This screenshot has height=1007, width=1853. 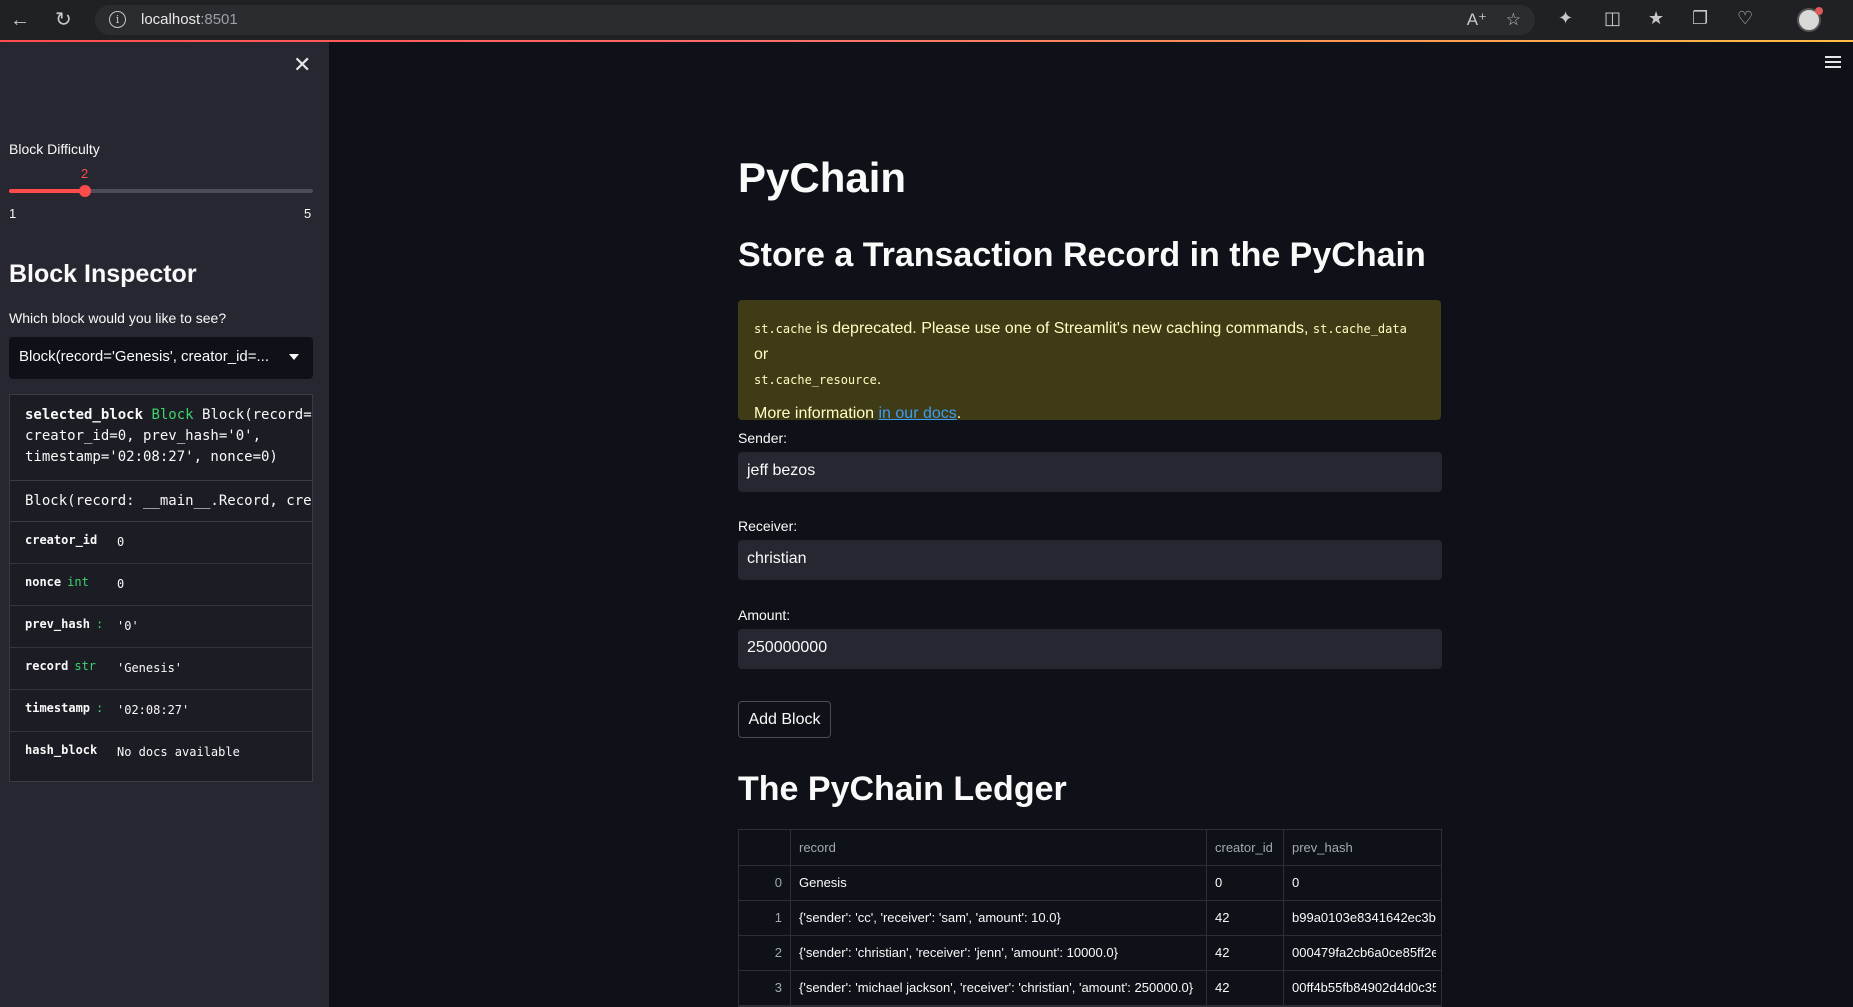 What do you see at coordinates (161, 543) in the screenshot?
I see `inspector-field-row: creator_id 0` at bounding box center [161, 543].